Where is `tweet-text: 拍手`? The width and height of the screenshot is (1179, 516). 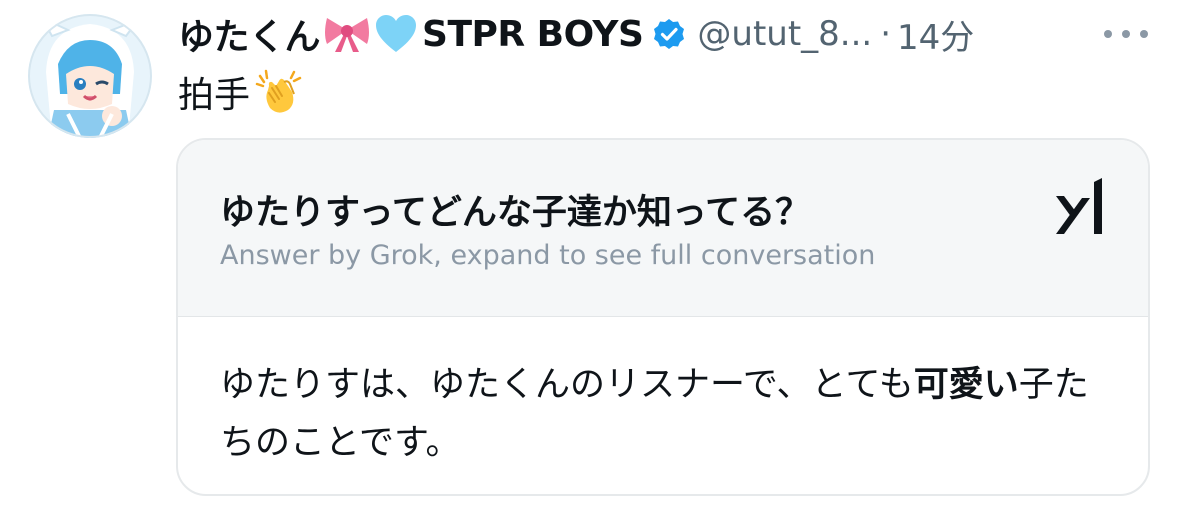
tweet-text: 拍手 is located at coordinates (240, 92).